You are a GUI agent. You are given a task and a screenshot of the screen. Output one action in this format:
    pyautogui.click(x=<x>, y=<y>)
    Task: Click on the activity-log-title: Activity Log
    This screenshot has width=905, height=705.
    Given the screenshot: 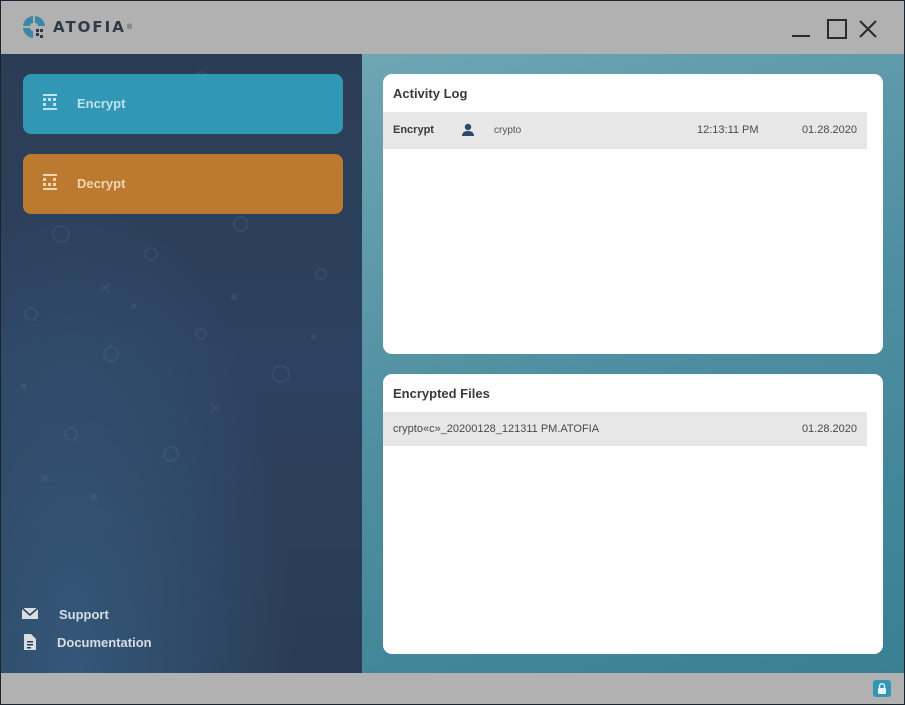 What is the action you would take?
    pyautogui.click(x=430, y=93)
    